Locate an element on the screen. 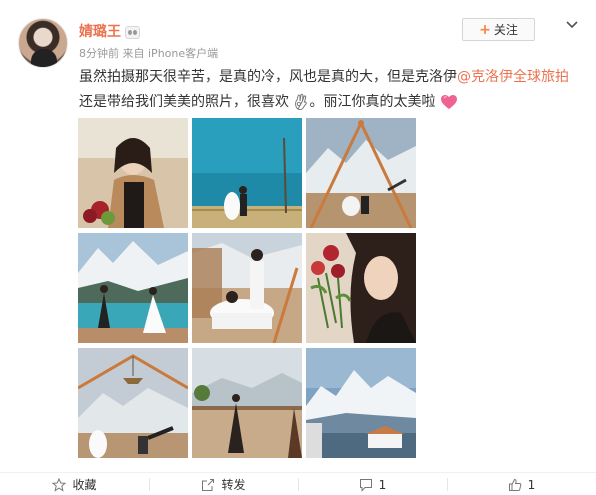 This screenshot has height=495, width=596. repost-icon is located at coordinates (208, 484).